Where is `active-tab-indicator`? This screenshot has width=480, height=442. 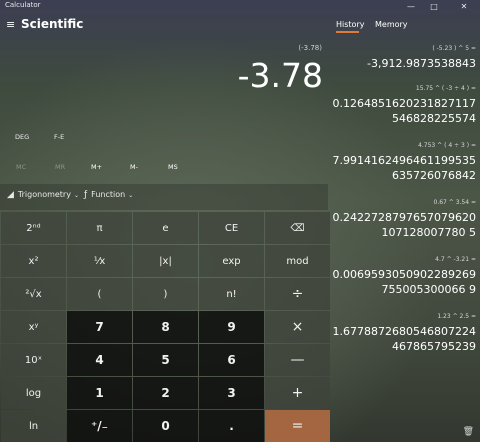
active-tab-indicator is located at coordinates (347, 32).